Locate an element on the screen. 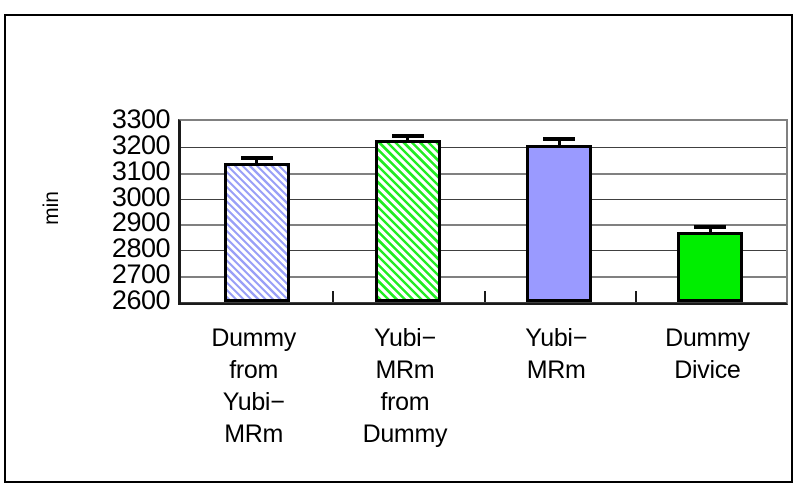  y-axis-tick-label: 3100 is located at coordinates (141, 170).